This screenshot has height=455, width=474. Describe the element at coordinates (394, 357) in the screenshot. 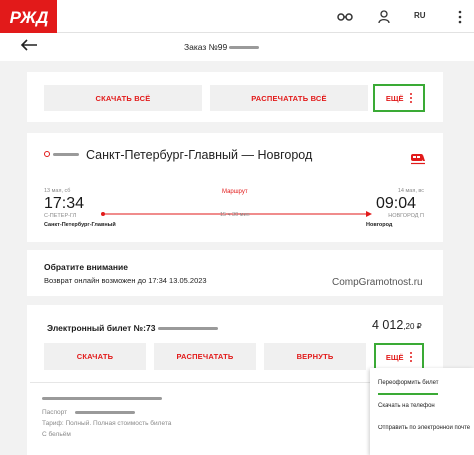

I see `ticket-more-label: ЕЩЁ` at that location.